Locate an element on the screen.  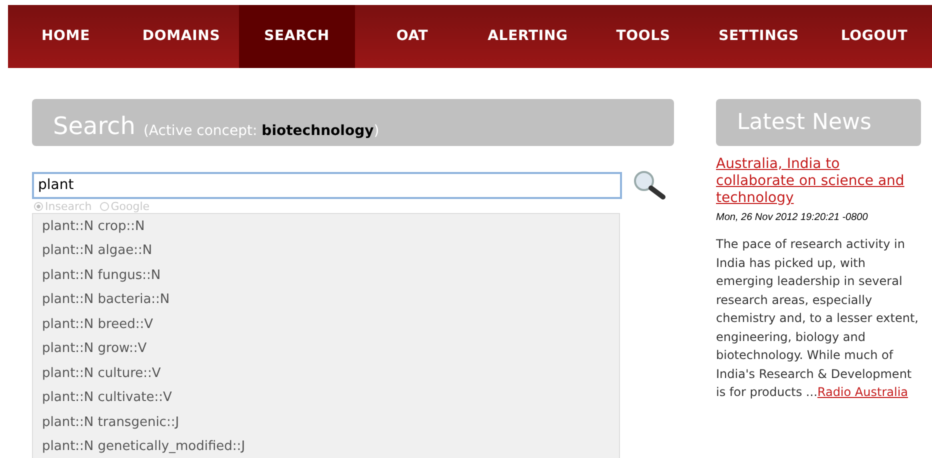
suggestion-item: plant::N transgenic::J is located at coordinates (326, 422).